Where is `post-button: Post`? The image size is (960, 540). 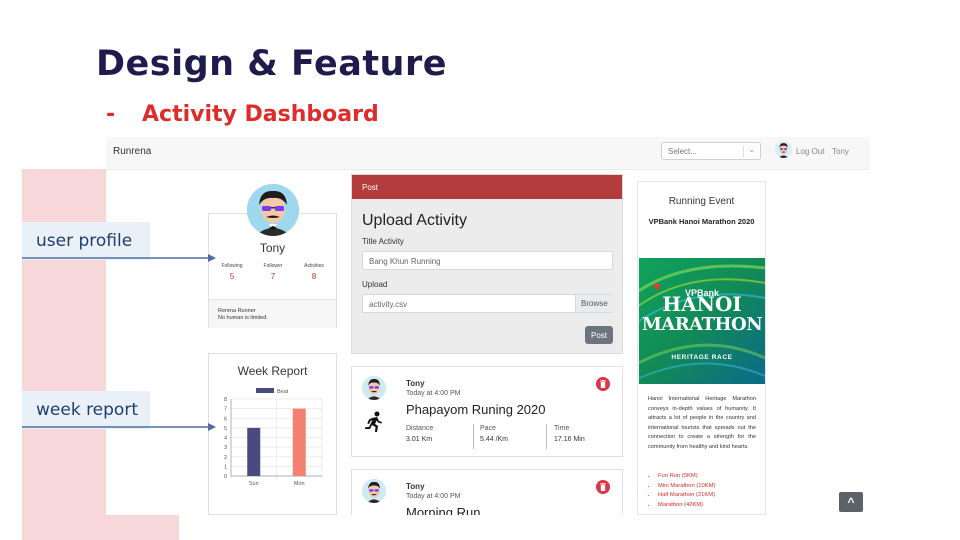
post-button: Post is located at coordinates (599, 335).